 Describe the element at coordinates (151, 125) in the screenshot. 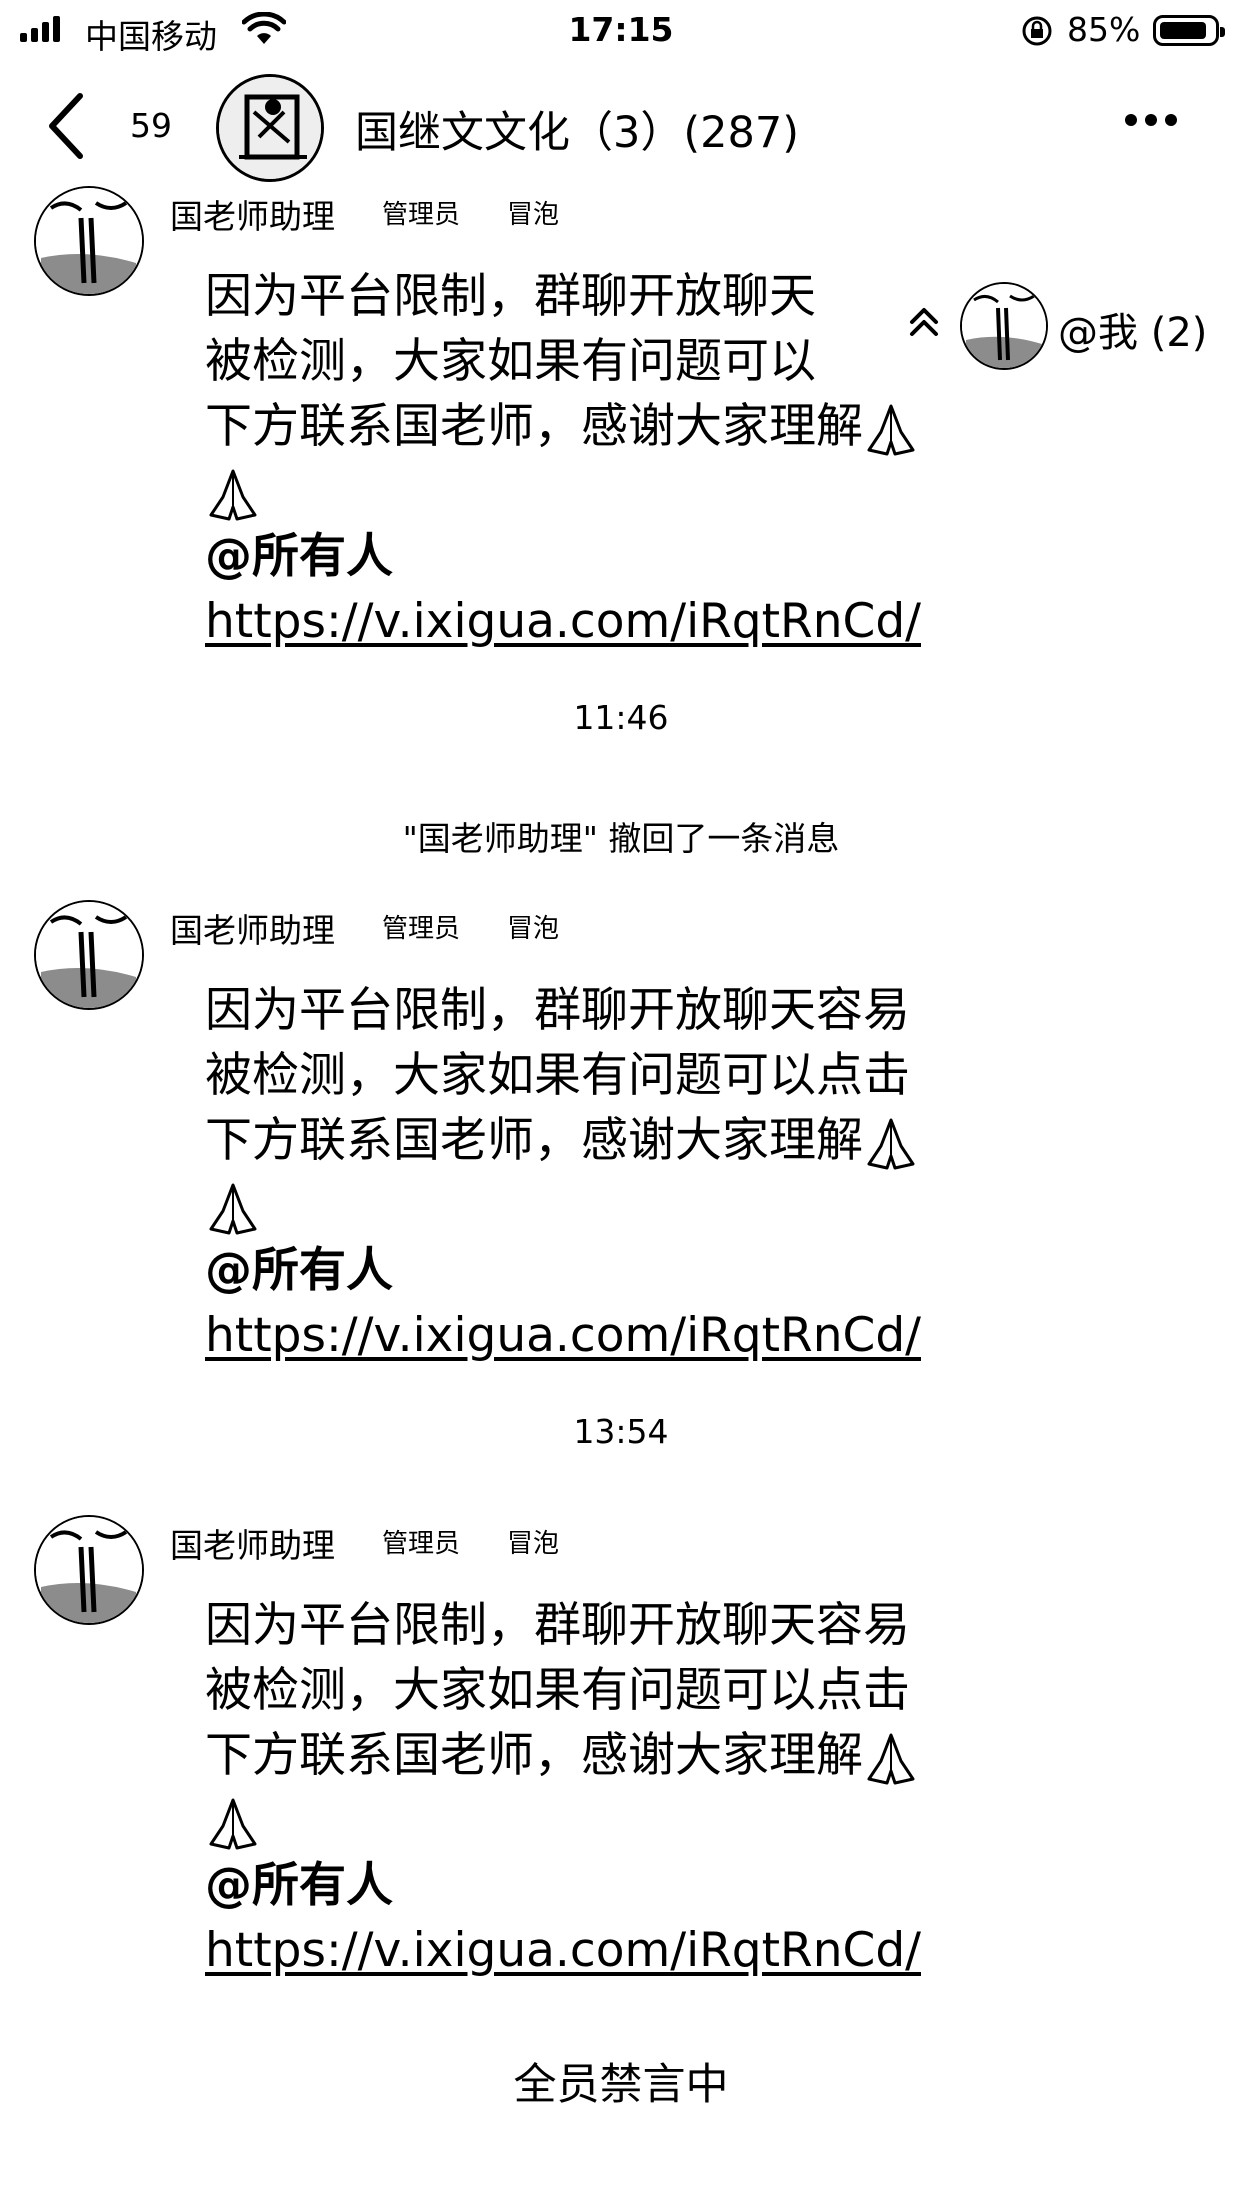

I see `unread-count: 59` at that location.